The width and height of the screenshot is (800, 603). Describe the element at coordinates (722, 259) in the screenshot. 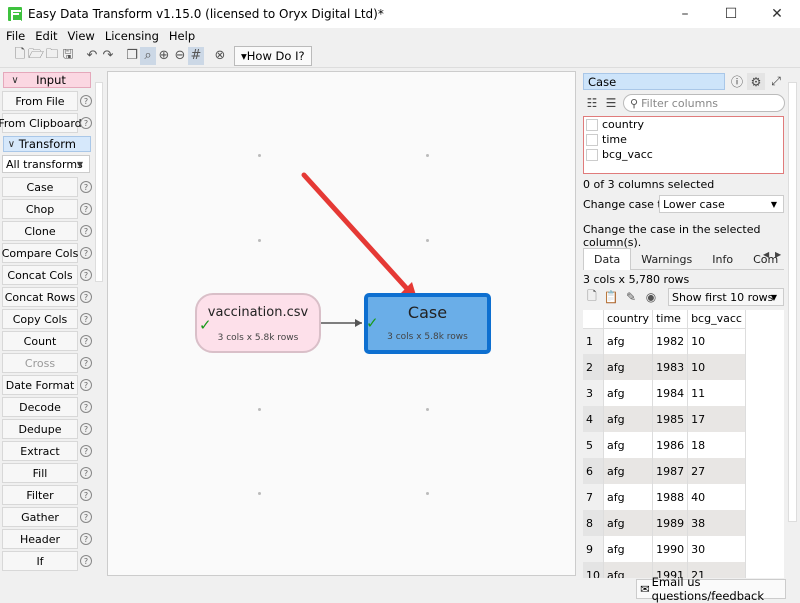

I see `tab-info: Info` at that location.